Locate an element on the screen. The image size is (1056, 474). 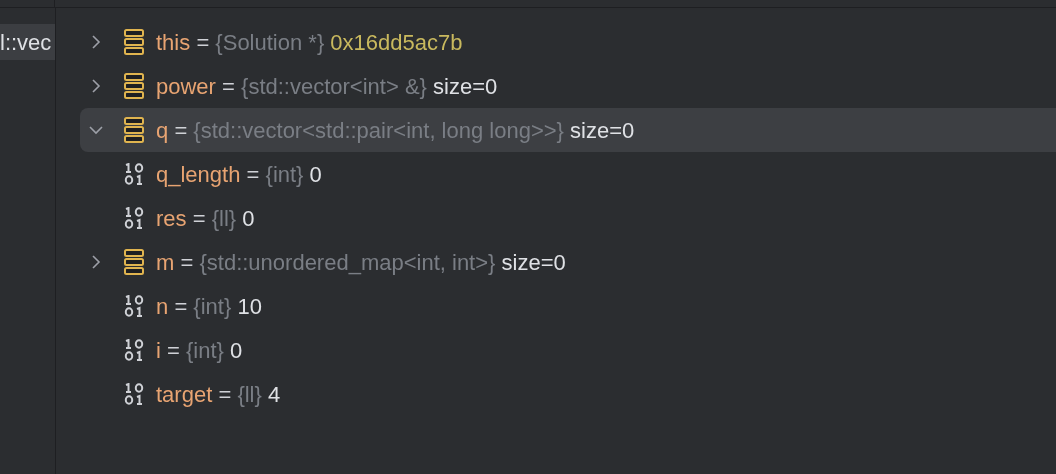
variable-text: q_length = {int} 0 is located at coordinates (239, 174).